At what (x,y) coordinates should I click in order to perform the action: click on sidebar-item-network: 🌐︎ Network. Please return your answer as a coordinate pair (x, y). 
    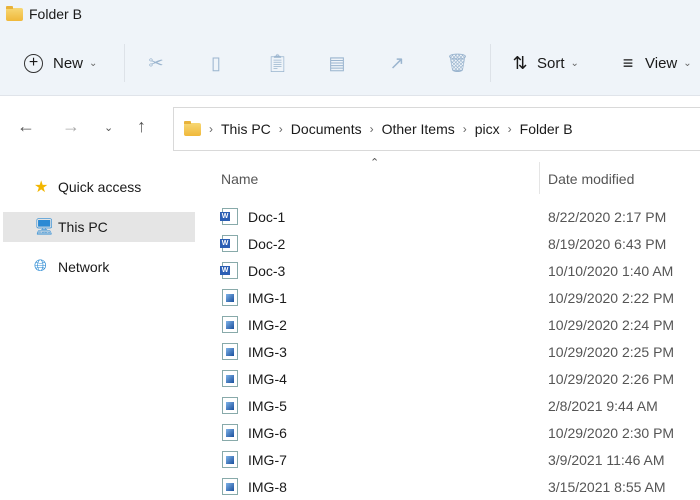
    Looking at the image, I should click on (99, 267).